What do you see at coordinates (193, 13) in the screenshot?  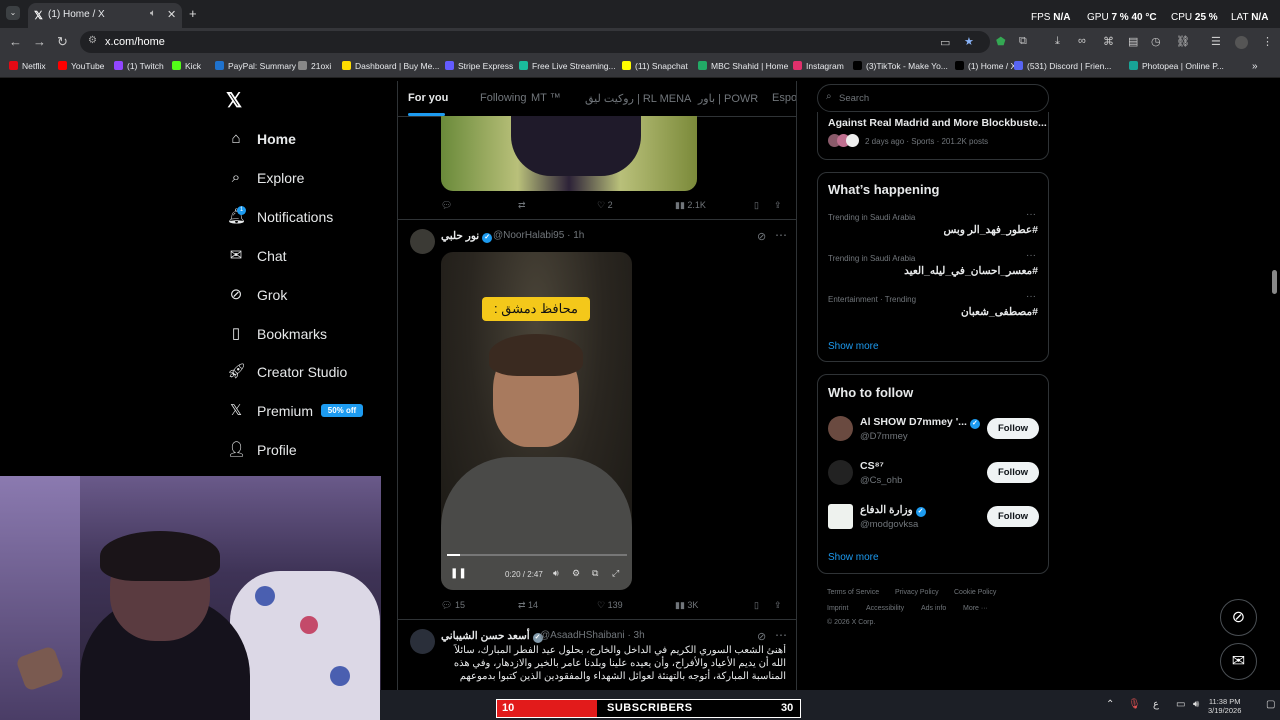 I see `new-tab-button: +` at bounding box center [193, 13].